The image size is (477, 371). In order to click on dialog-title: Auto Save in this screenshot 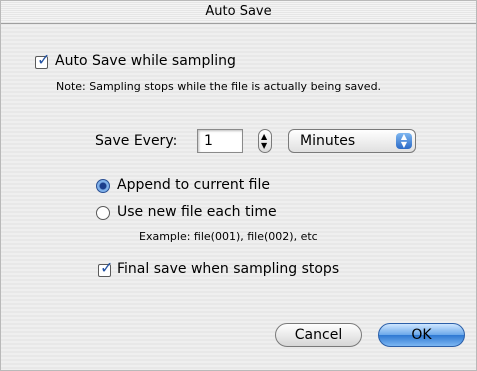, I will do `click(238, 12)`.